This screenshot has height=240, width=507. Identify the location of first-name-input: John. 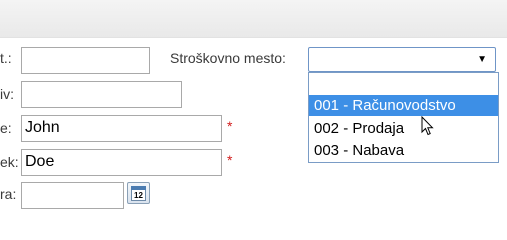
(121, 128).